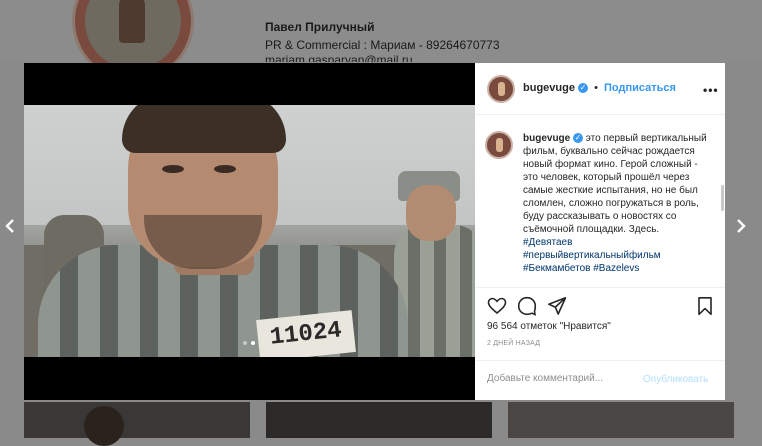 This screenshot has width=762, height=446. What do you see at coordinates (249, 343) in the screenshot?
I see `carousel-indicator` at bounding box center [249, 343].